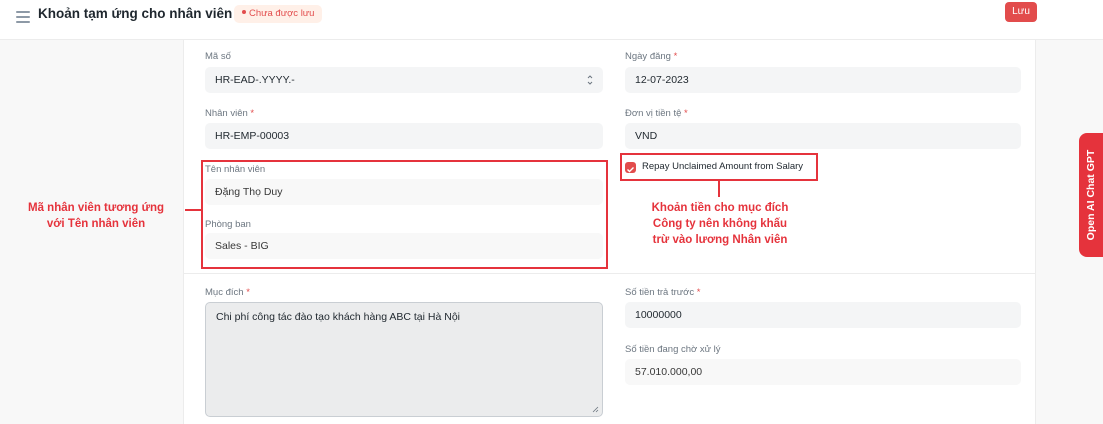  I want to click on muc-dich-label: Mục đích *, so click(227, 292).